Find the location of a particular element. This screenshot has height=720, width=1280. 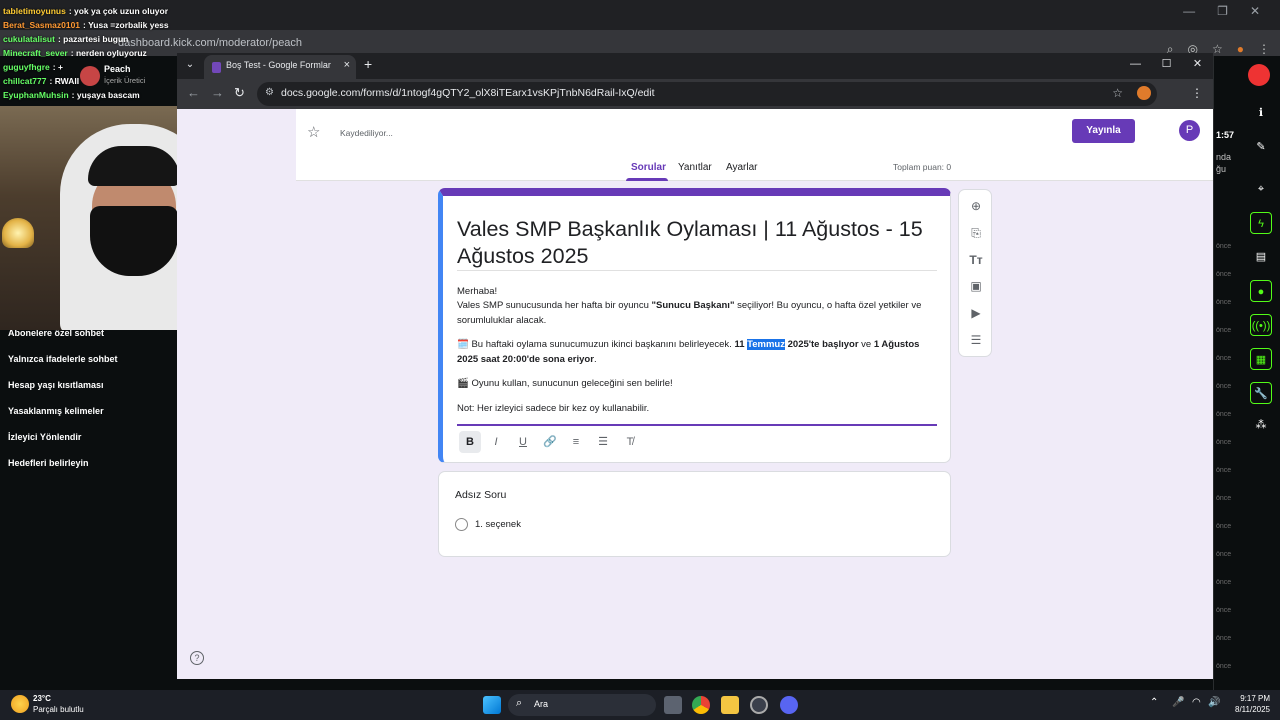

tab-title: Boş Test - Google Formlar is located at coordinates (278, 65).